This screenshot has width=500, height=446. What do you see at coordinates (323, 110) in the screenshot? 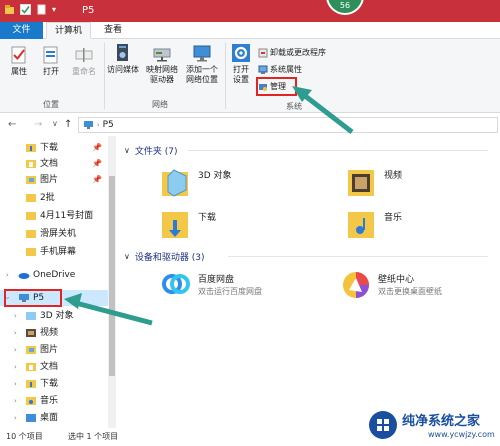
I see `arrow-to-manage` at bounding box center [323, 110].